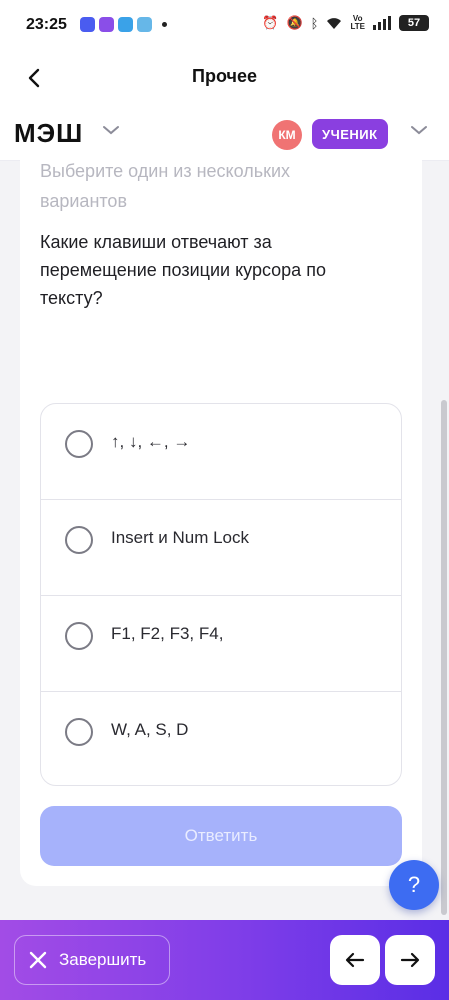  I want to click on notification-icons, so click(123, 24).